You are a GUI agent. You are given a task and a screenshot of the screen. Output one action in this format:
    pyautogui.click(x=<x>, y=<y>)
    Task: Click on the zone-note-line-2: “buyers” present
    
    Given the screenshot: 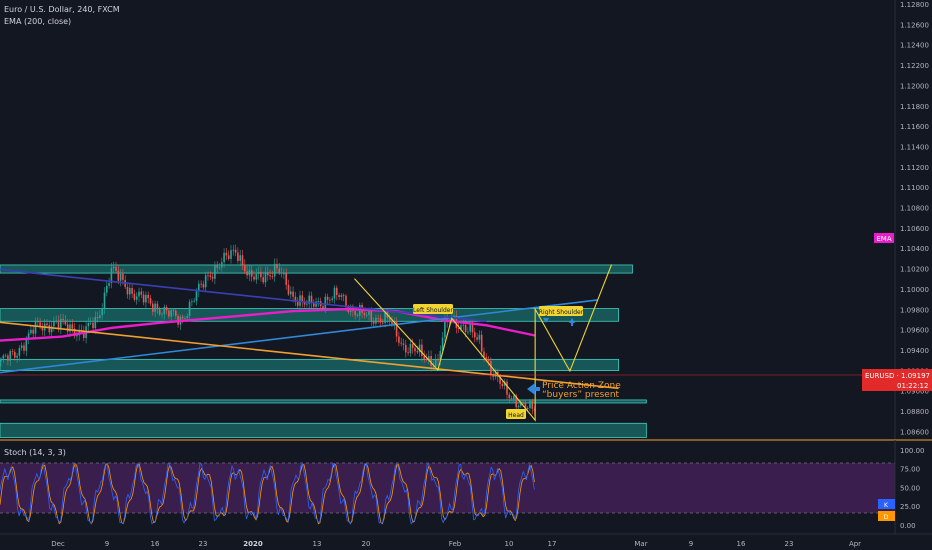 What is the action you would take?
    pyautogui.click(x=581, y=395)
    